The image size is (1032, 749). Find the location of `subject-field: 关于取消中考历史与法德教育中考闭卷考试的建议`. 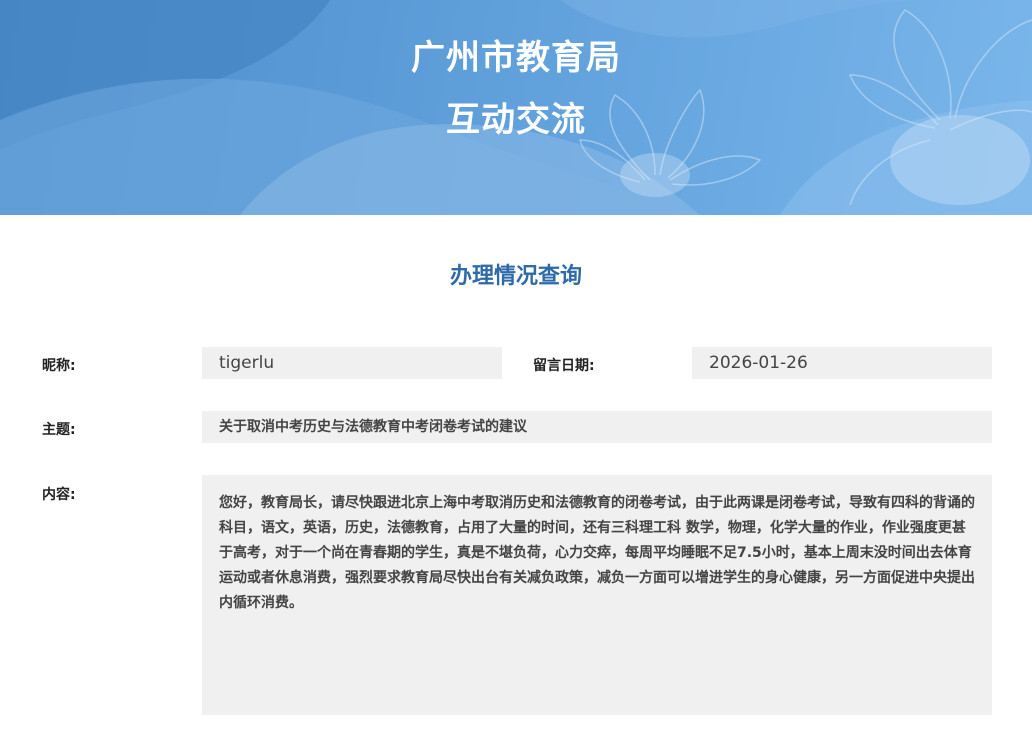

subject-field: 关于取消中考历史与法德教育中考闭卷考试的建议 is located at coordinates (597, 427).